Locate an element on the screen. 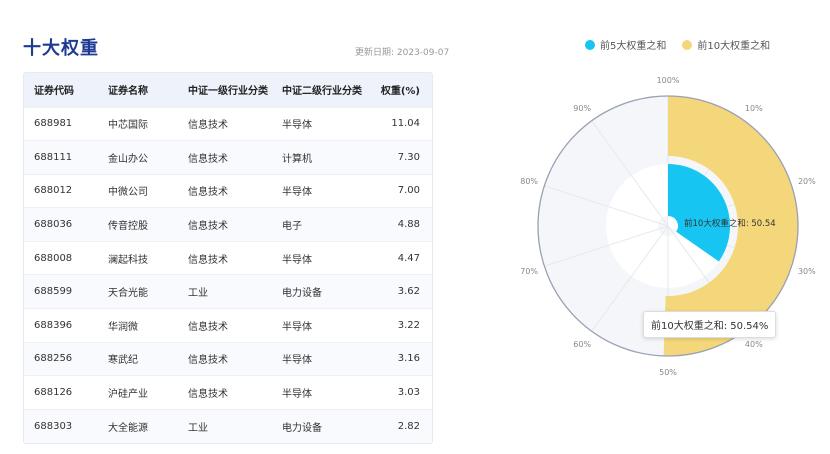 This screenshot has width=830, height=454. cell-name: 金山办公 is located at coordinates (128, 159).